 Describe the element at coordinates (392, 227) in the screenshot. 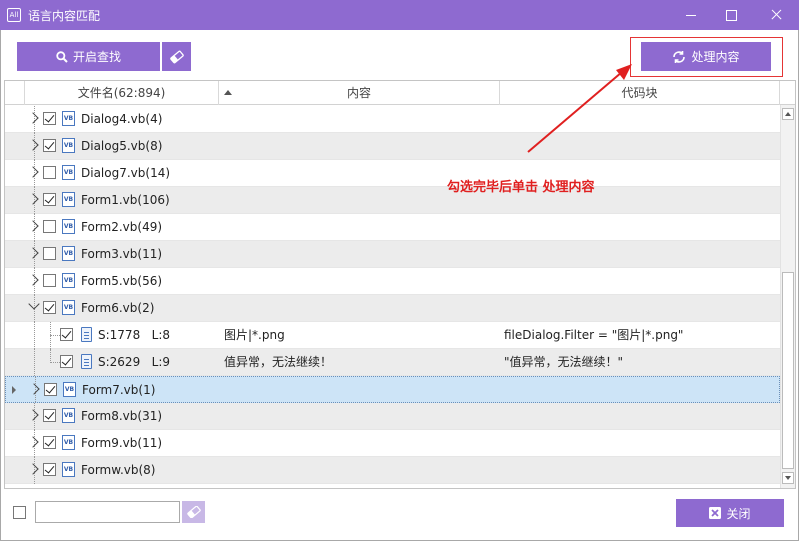

I see `table-row: VB Form2.vb(49)` at that location.